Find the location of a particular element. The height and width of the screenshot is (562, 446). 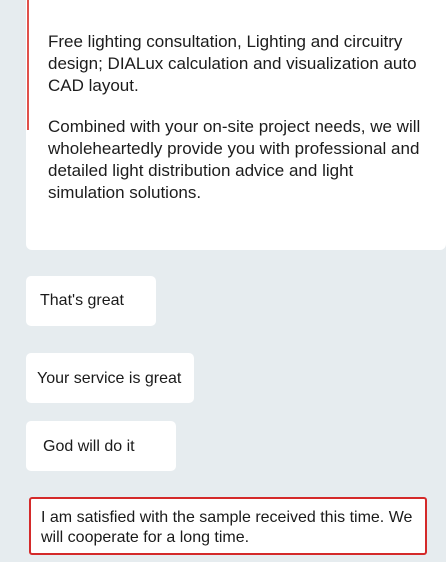

chat-message-bubble: Your service is great is located at coordinates (110, 378).